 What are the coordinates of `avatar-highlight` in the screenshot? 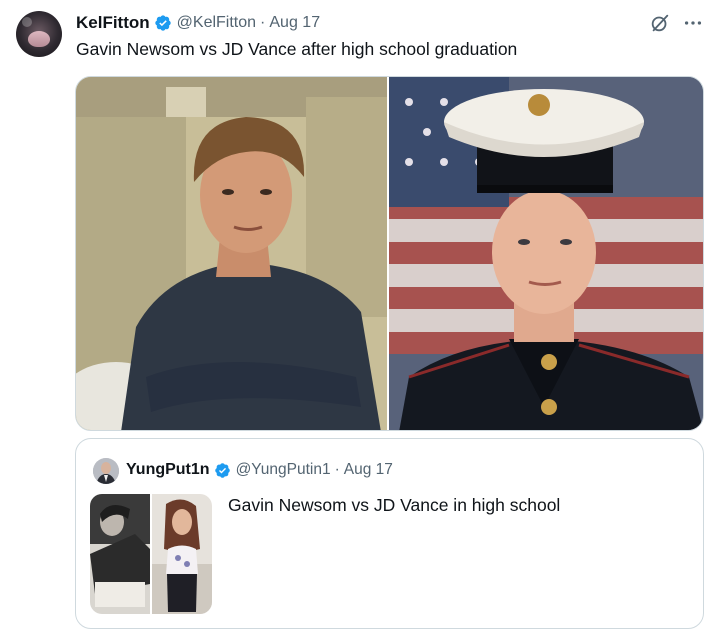 It's located at (27, 22).